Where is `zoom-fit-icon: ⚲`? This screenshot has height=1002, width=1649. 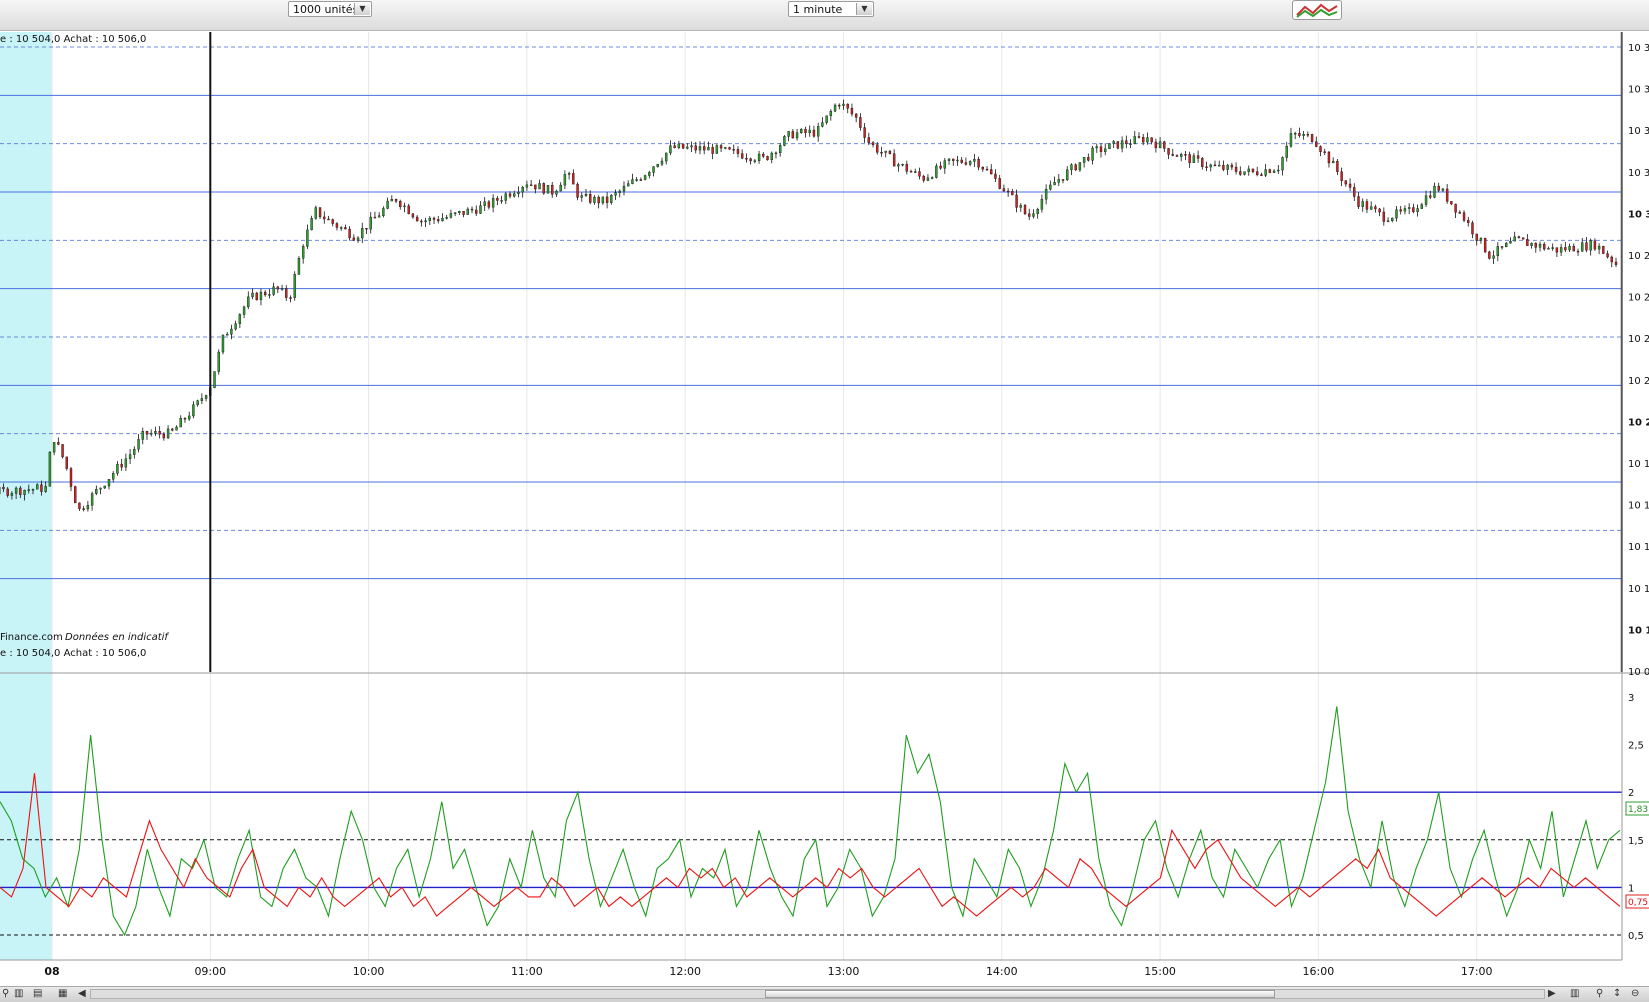 zoom-fit-icon: ⚲ is located at coordinates (1599, 994).